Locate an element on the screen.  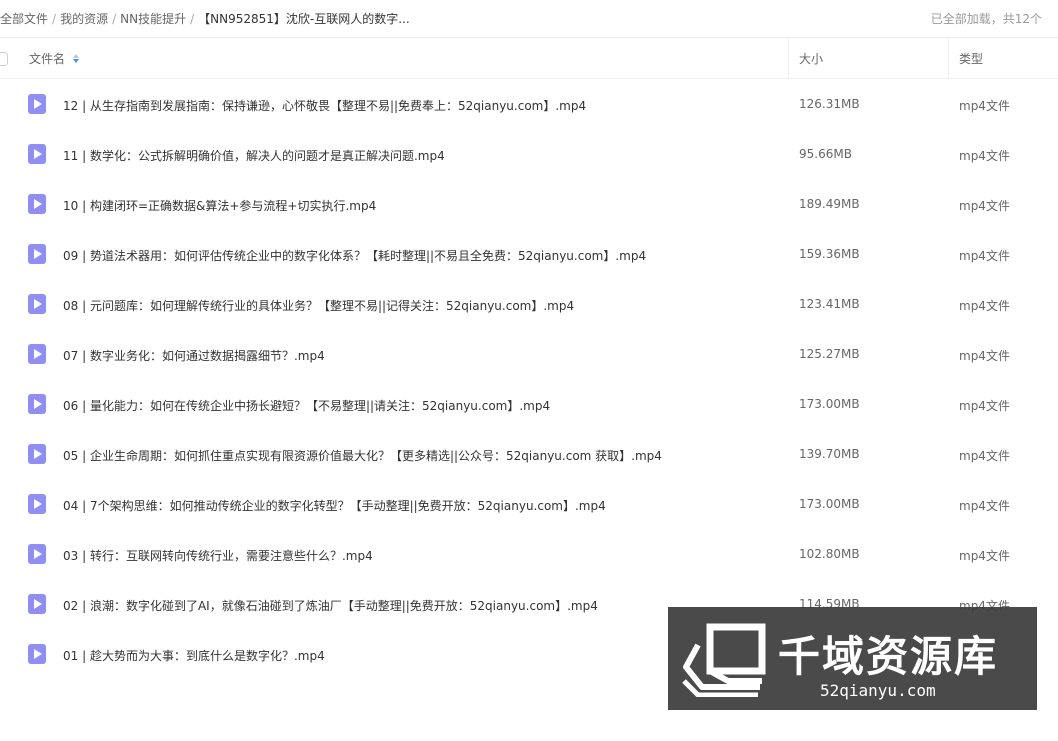
breadcrumb-item-nn-skills: NN技能提升 is located at coordinates (153, 18).